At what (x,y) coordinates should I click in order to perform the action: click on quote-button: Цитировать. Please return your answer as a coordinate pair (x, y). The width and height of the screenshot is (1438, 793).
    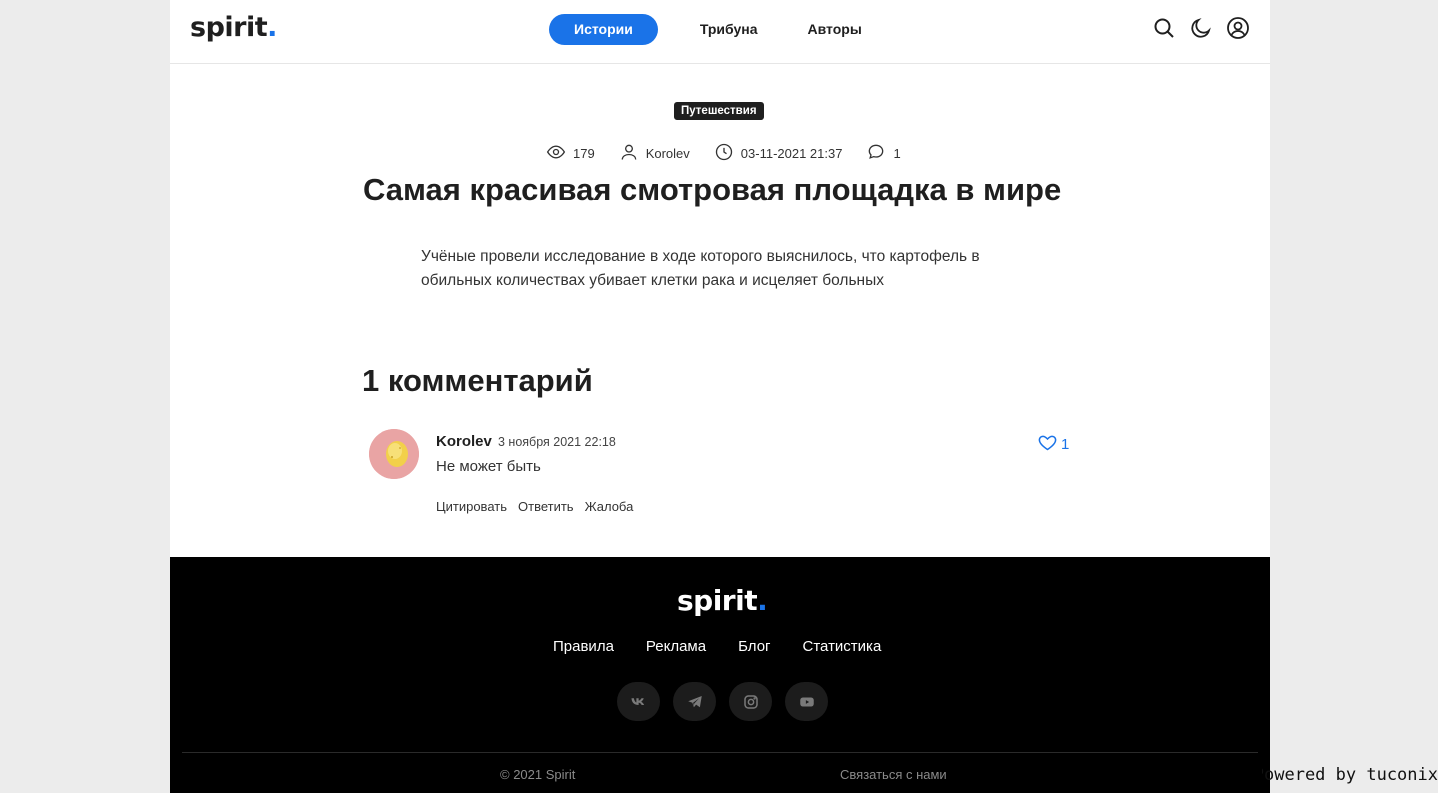
    Looking at the image, I should click on (471, 506).